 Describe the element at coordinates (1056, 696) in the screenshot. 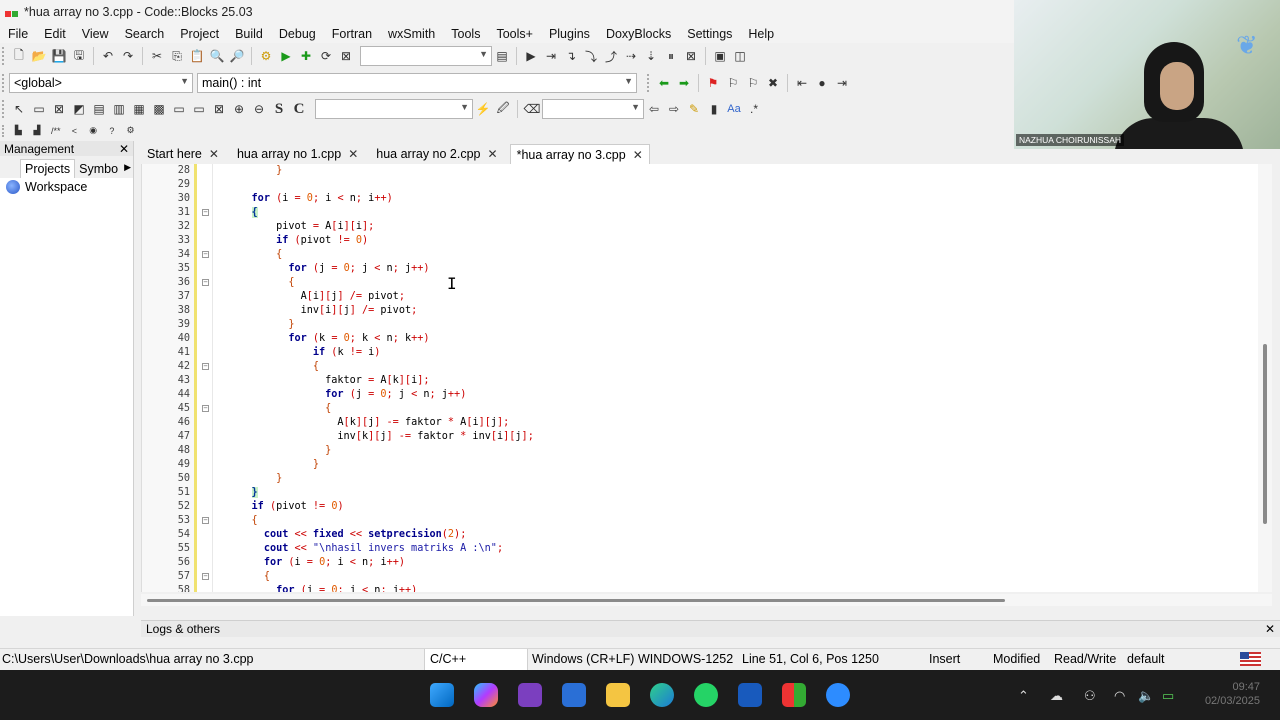

I see `onedrive-cloud-icon: ☁` at that location.